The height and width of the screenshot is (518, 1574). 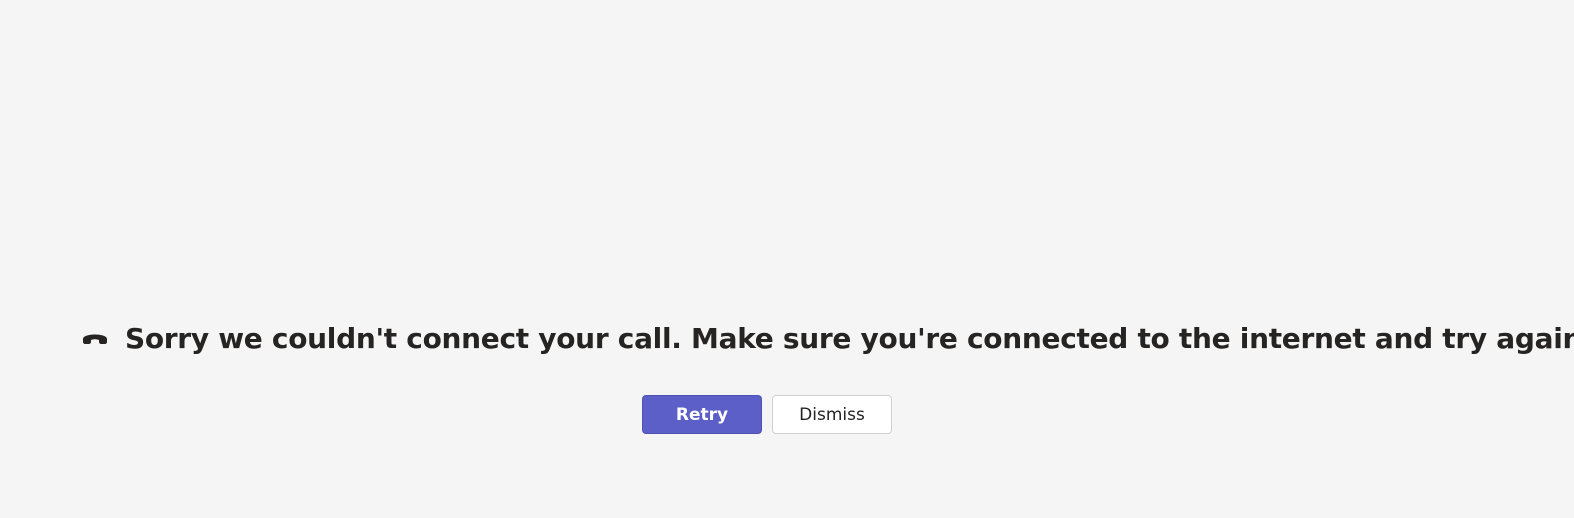 I want to click on action-buttons: Retry Dismiss, so click(x=767, y=414).